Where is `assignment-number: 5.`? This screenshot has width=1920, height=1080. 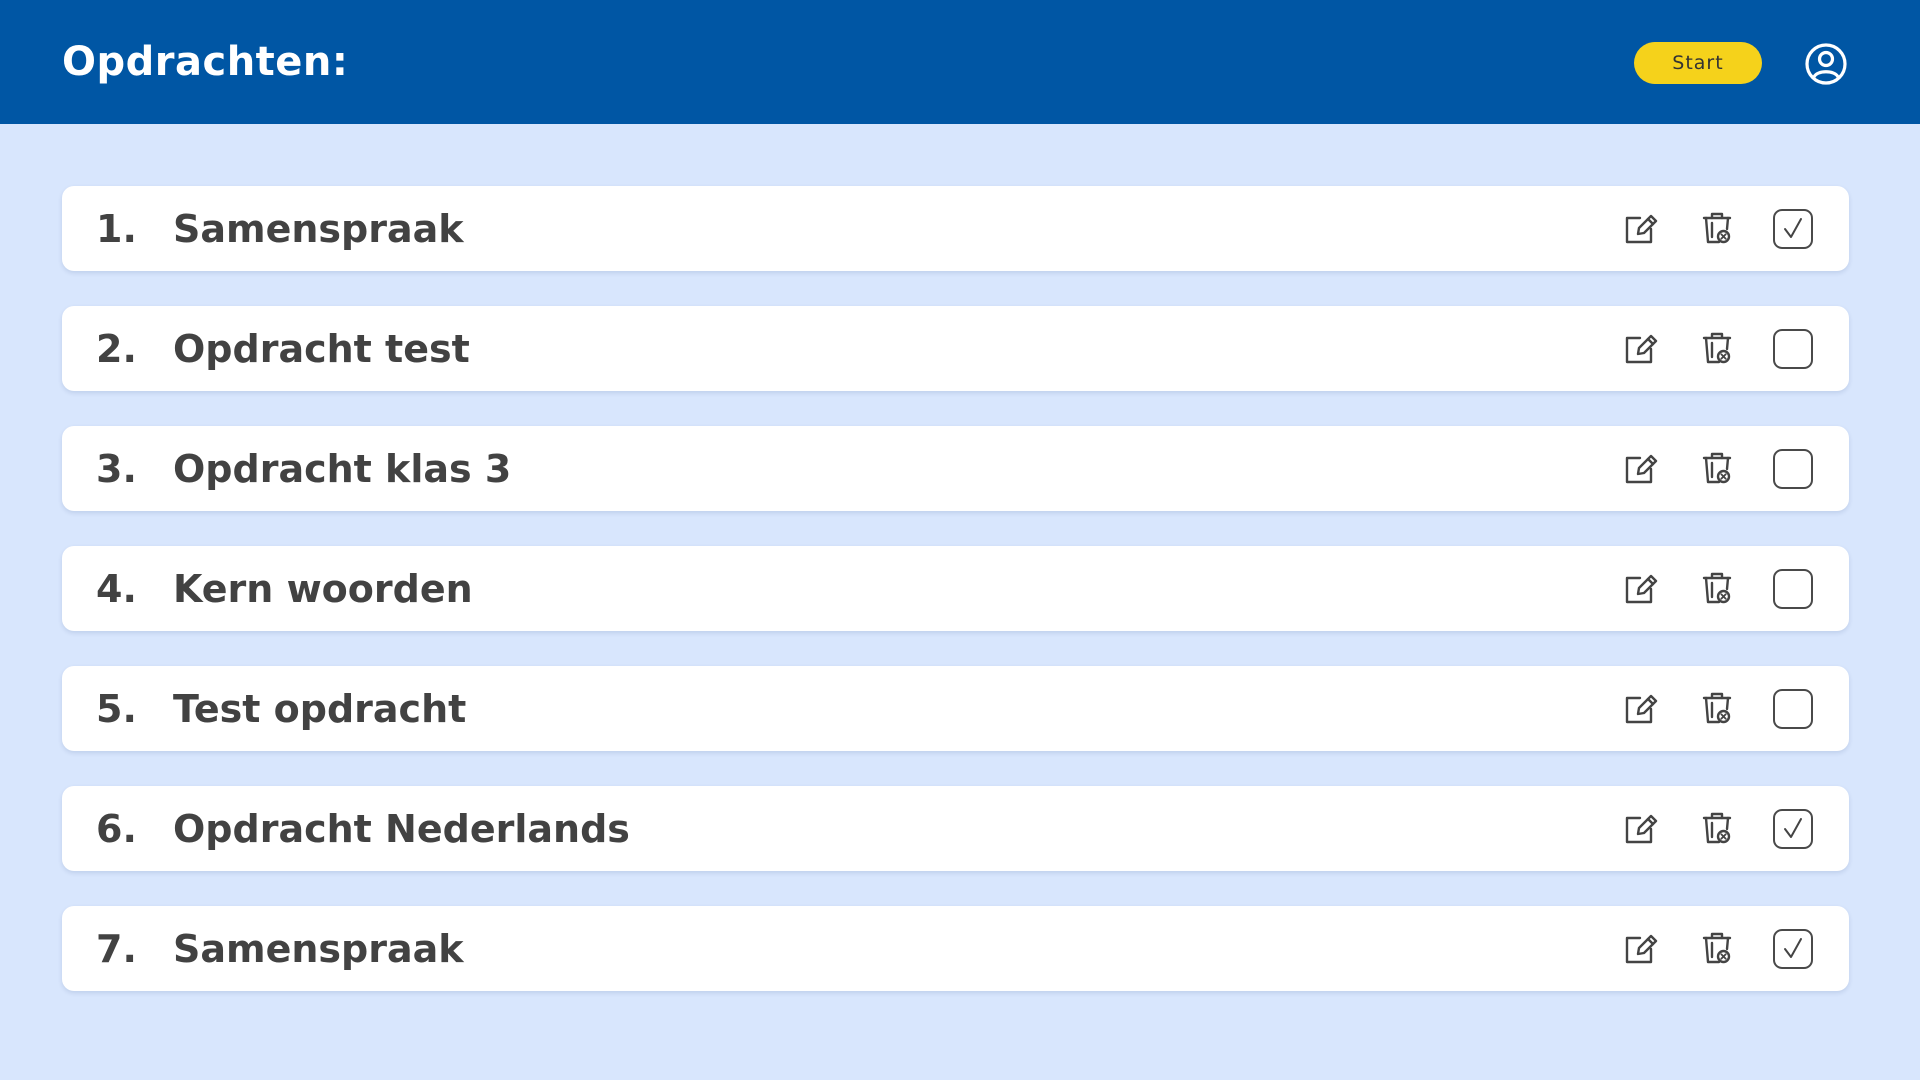 assignment-number: 5. is located at coordinates (116, 709).